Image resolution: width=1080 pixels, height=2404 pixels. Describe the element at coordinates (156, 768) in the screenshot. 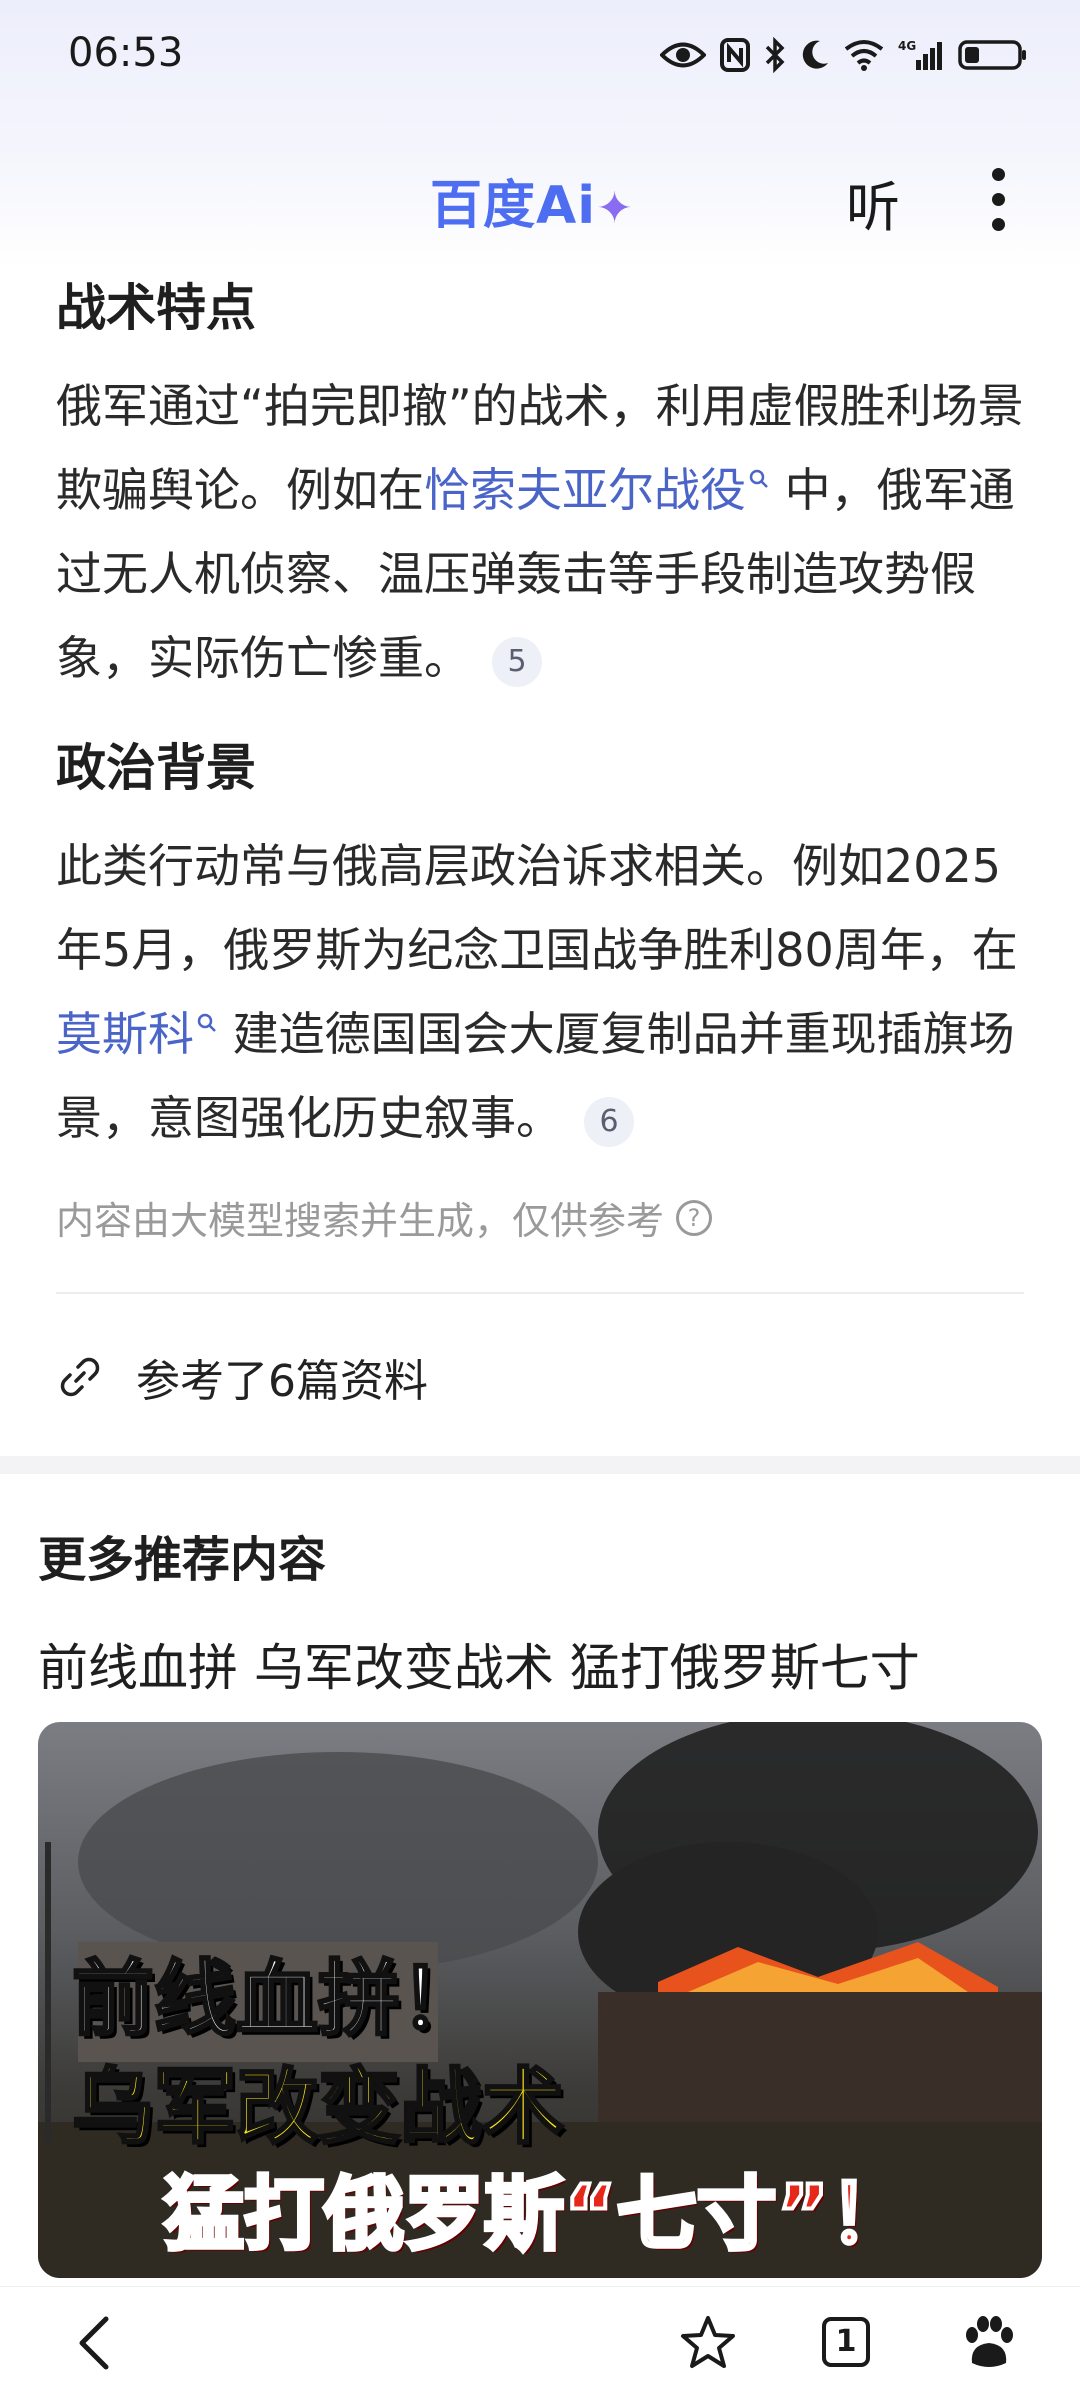

I see `section-title-politics: 政治背景` at that location.